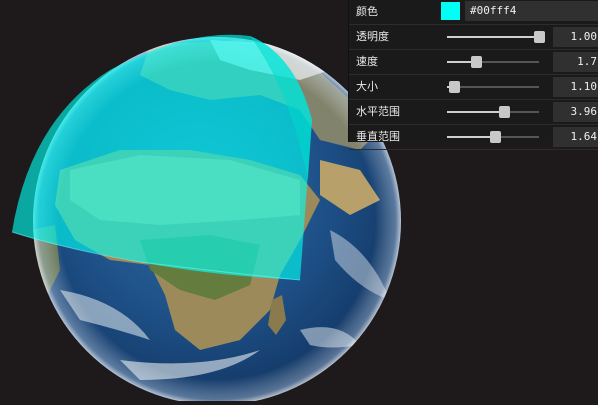  What do you see at coordinates (477, 62) in the screenshot?
I see `speed-slider-handle` at bounding box center [477, 62].